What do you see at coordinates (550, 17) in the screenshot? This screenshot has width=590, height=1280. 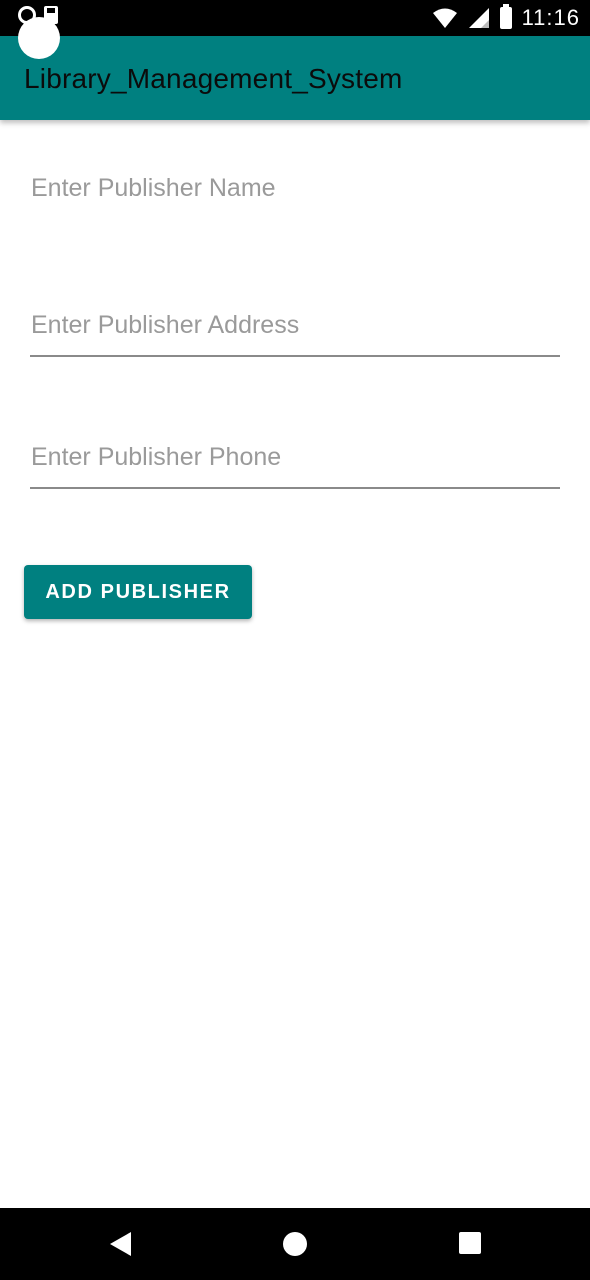 I see `clock-time: 11:16` at bounding box center [550, 17].